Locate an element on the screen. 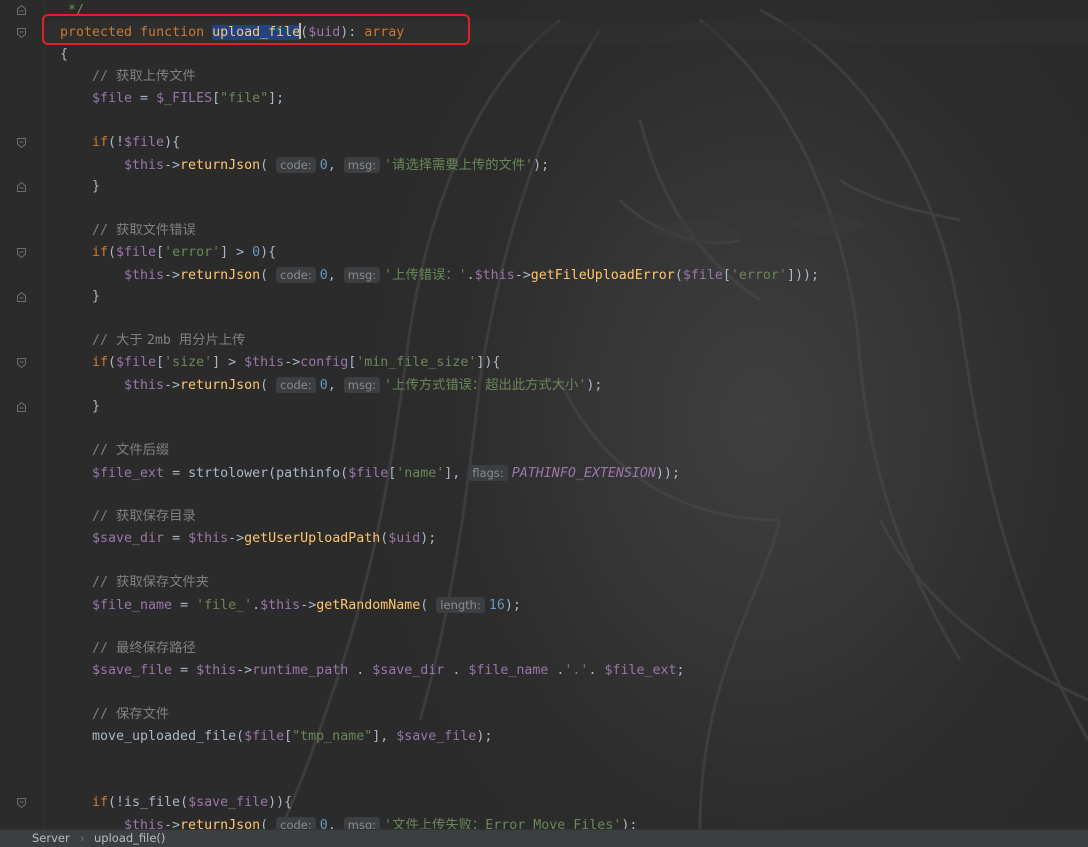 This screenshot has height=847, width=1088. code-token: 请选择需要上传的文件 is located at coordinates (459, 165).